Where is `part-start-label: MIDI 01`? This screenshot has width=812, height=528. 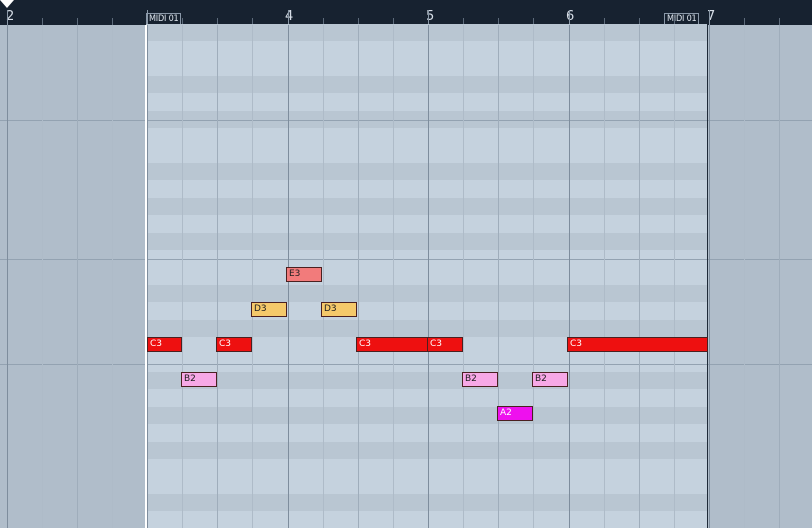 part-start-label: MIDI 01 is located at coordinates (164, 19).